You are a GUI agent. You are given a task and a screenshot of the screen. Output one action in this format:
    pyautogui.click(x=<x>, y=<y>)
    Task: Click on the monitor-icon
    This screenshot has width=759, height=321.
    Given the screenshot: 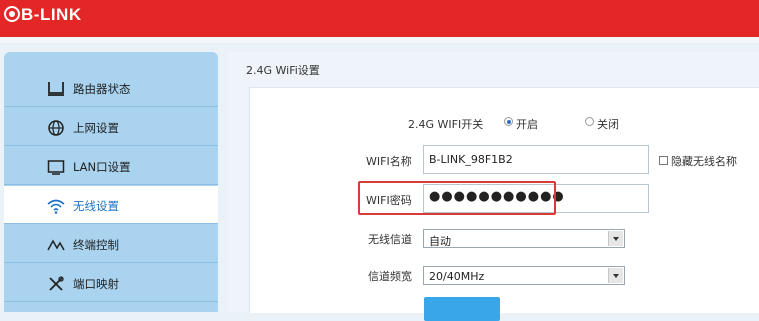 What is the action you would take?
    pyautogui.click(x=56, y=167)
    